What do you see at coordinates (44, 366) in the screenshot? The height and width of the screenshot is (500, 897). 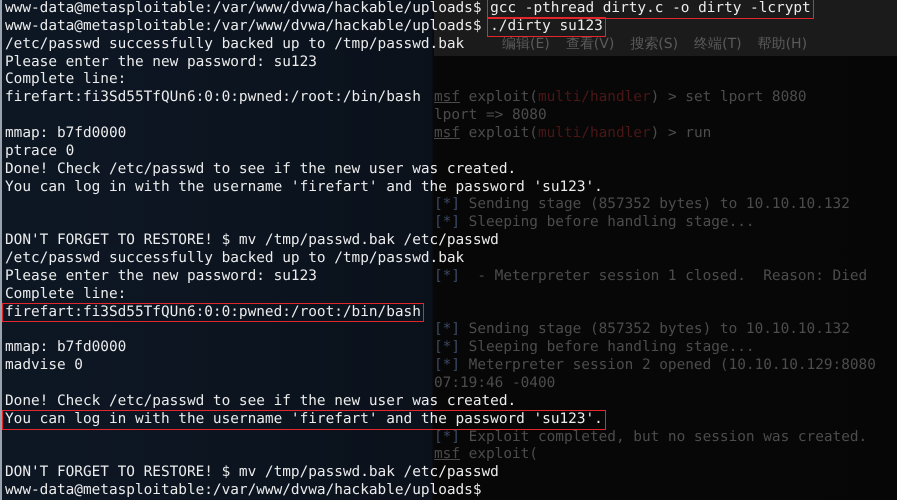 I see `terminal-line: madvise 0` at bounding box center [44, 366].